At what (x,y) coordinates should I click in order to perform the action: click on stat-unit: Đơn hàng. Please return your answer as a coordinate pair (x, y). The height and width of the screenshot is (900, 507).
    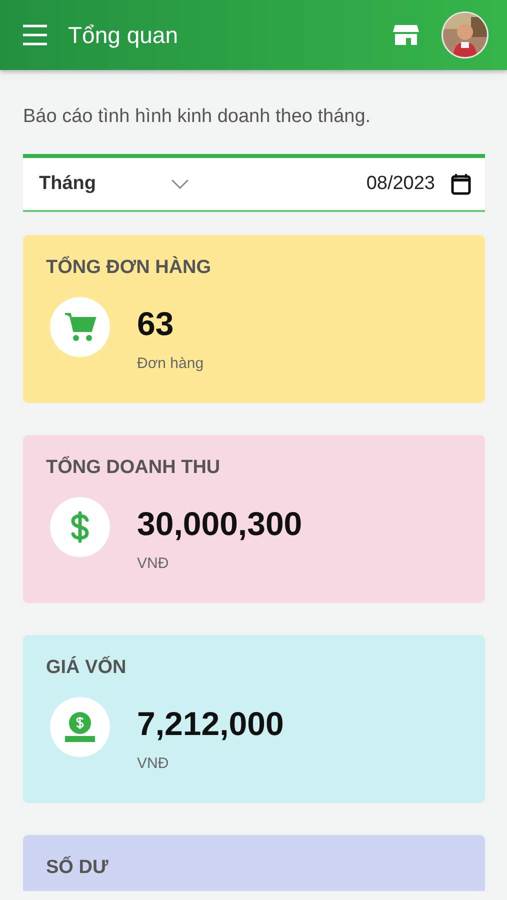
    Looking at the image, I should click on (170, 363).